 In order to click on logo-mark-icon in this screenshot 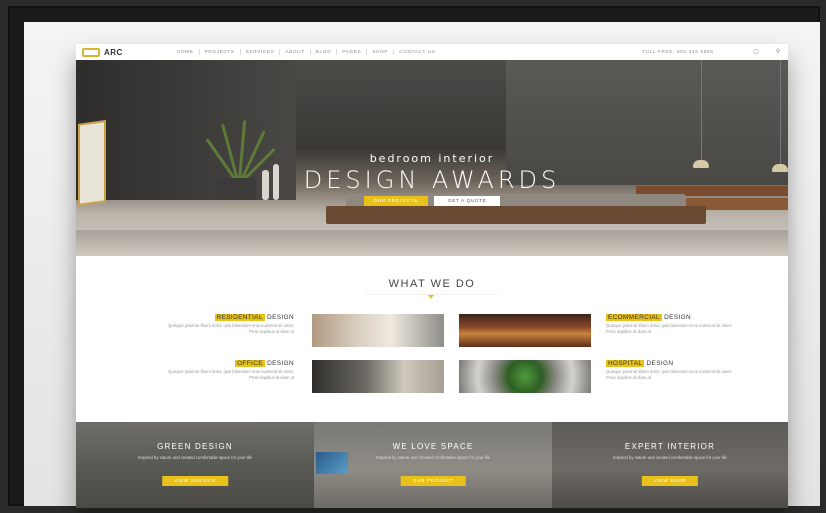, I will do `click(91, 52)`.